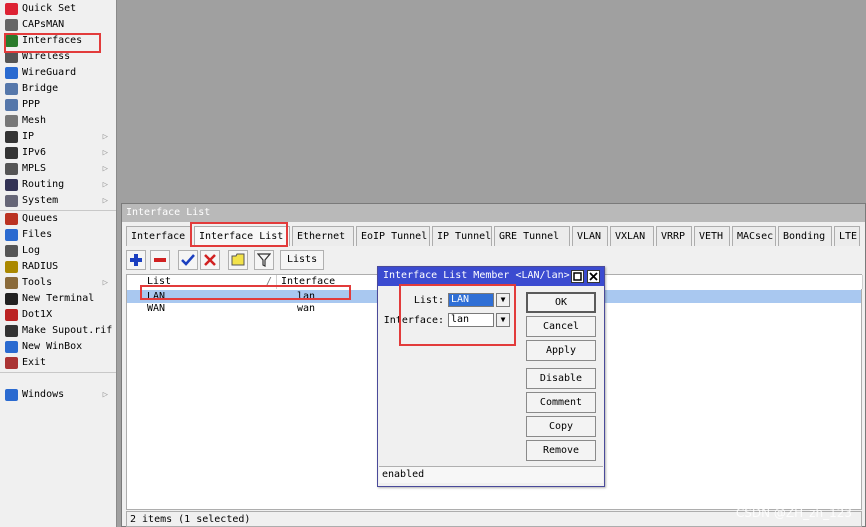 This screenshot has width=866, height=527. What do you see at coordinates (160, 260) in the screenshot?
I see `remove-button` at bounding box center [160, 260].